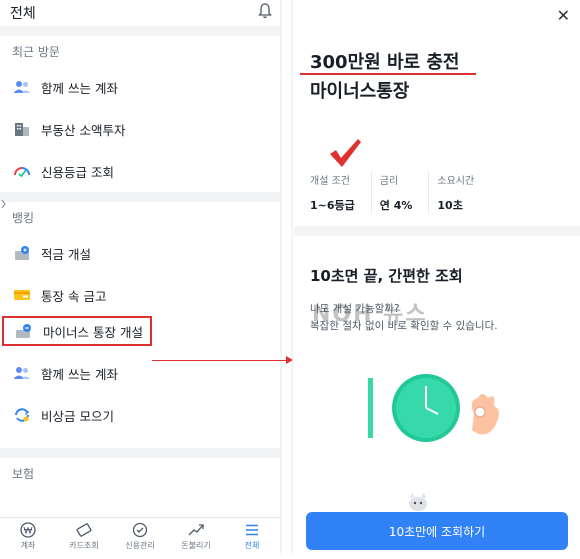  I want to click on menu-item-credit-score: 신용등급 조회, so click(140, 171).